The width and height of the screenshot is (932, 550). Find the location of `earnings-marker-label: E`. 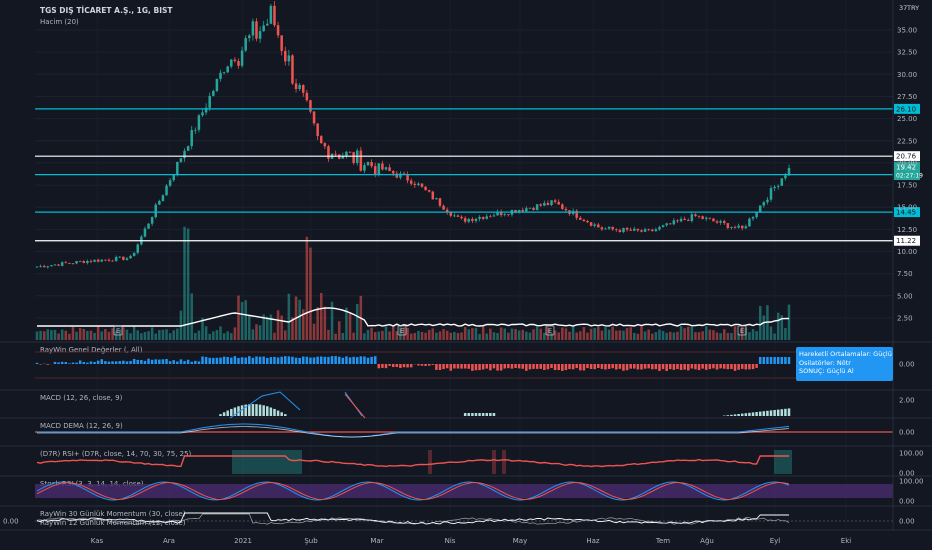

earnings-marker-label: E is located at coordinates (550, 331).